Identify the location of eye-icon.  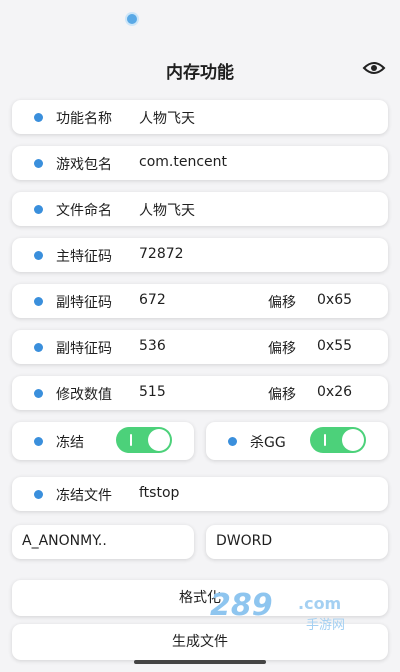
(374, 68).